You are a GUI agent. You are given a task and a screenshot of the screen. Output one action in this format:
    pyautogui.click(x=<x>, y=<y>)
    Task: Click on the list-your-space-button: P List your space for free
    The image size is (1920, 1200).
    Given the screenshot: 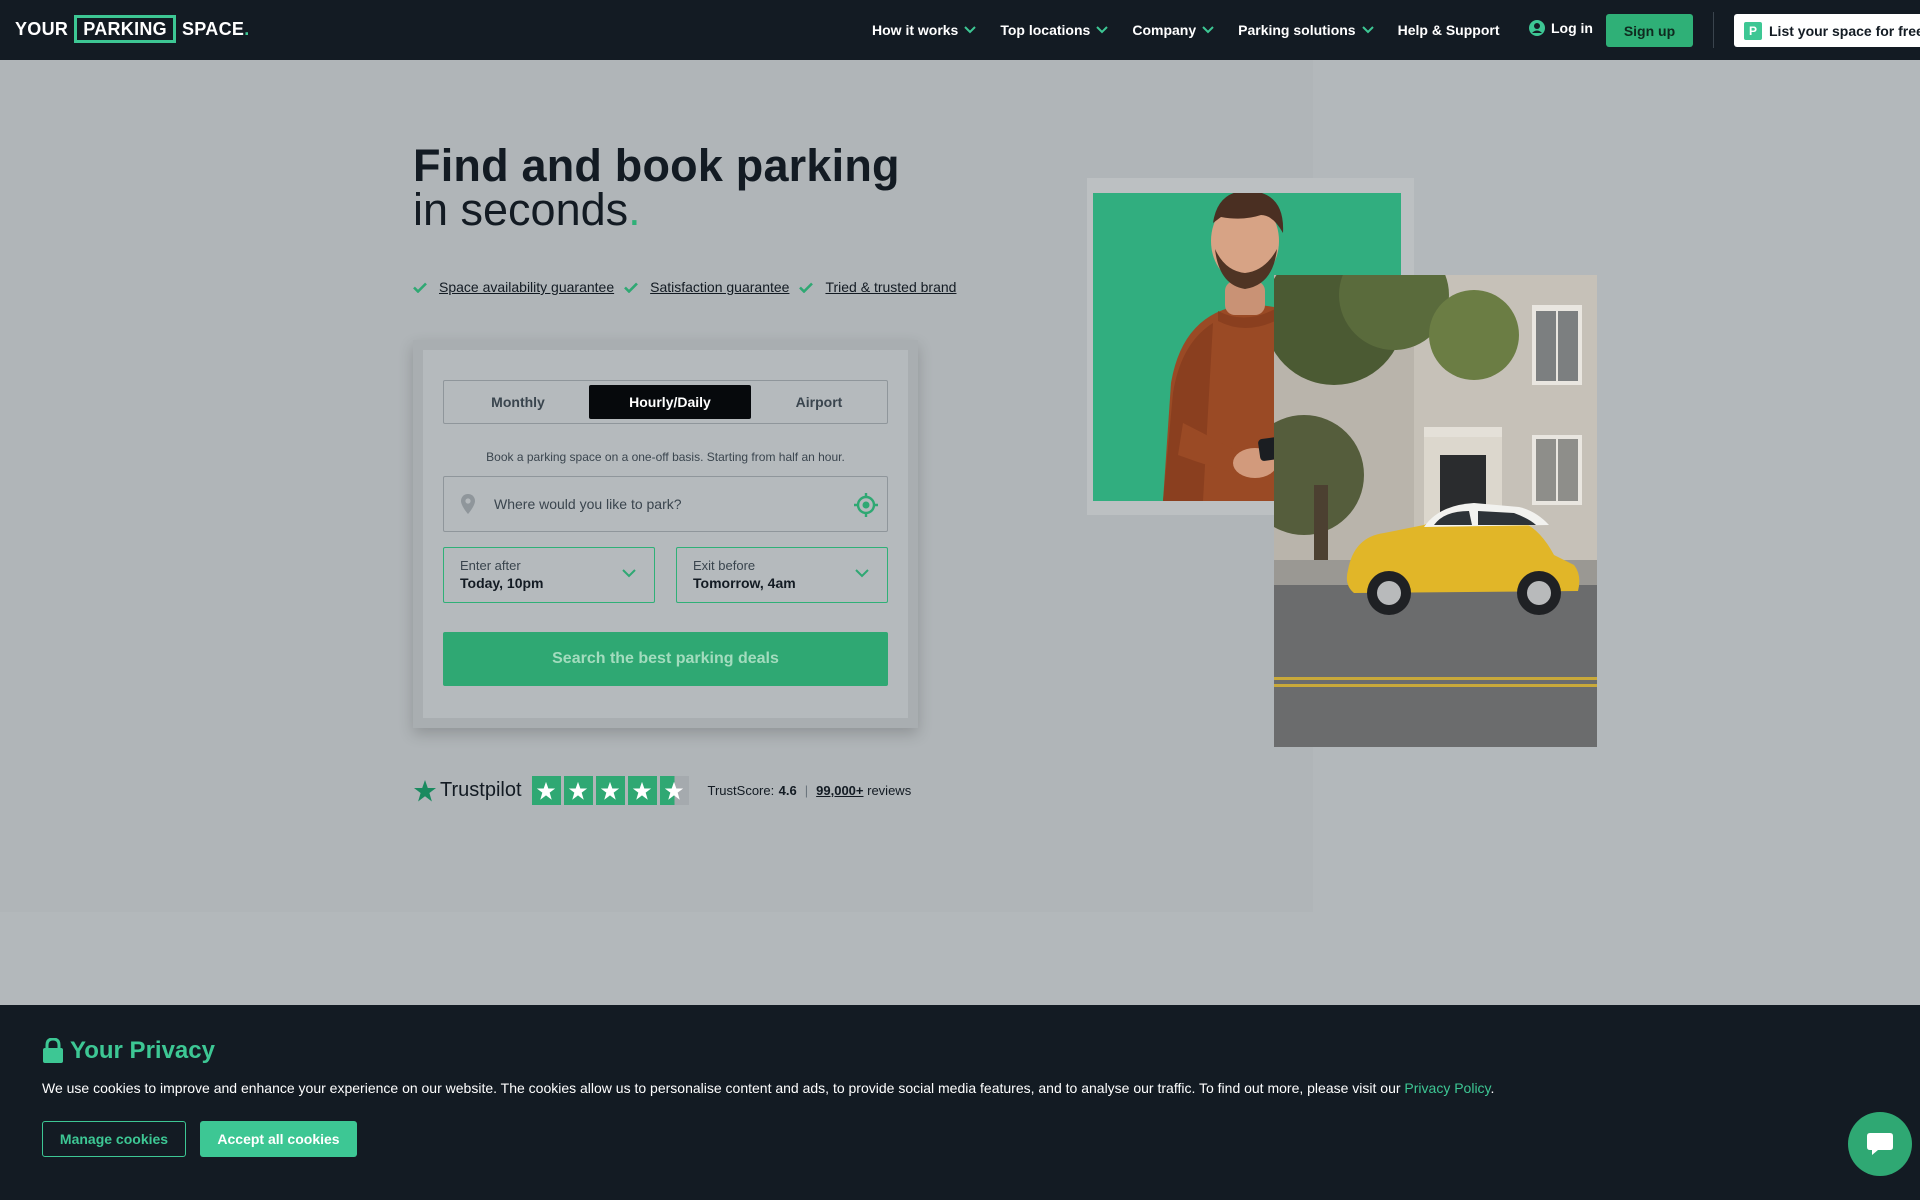 What is the action you would take?
    pyautogui.click(x=1827, y=30)
    